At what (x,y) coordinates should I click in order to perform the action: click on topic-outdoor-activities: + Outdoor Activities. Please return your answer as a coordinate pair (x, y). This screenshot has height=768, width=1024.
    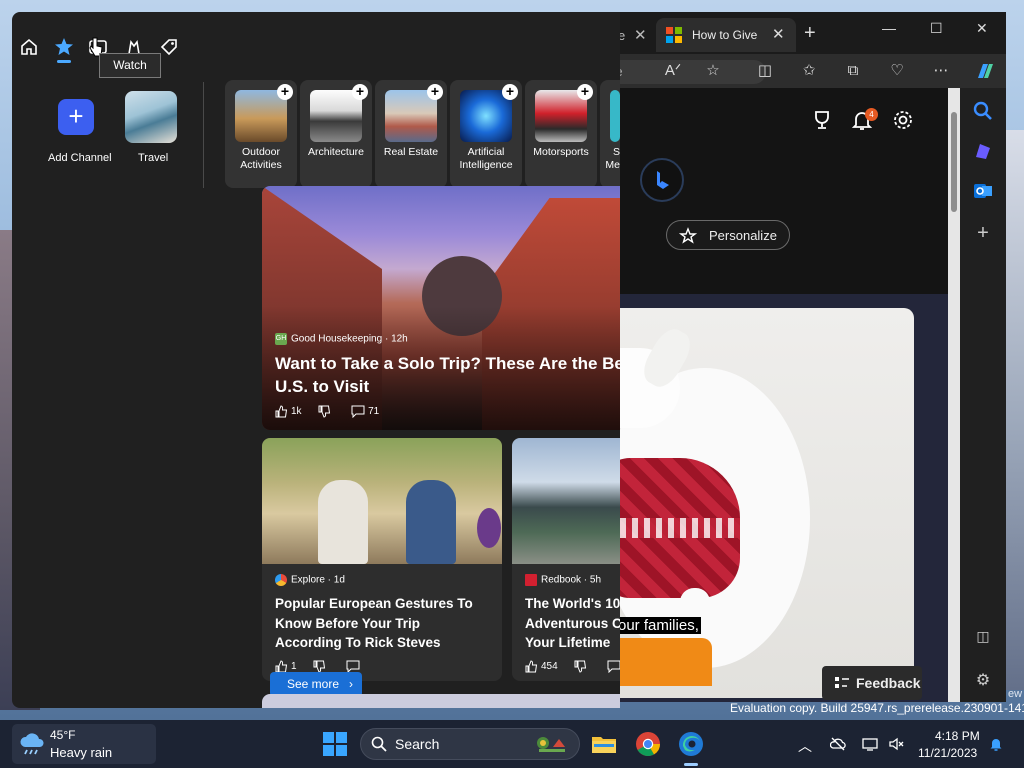
    Looking at the image, I should click on (261, 134).